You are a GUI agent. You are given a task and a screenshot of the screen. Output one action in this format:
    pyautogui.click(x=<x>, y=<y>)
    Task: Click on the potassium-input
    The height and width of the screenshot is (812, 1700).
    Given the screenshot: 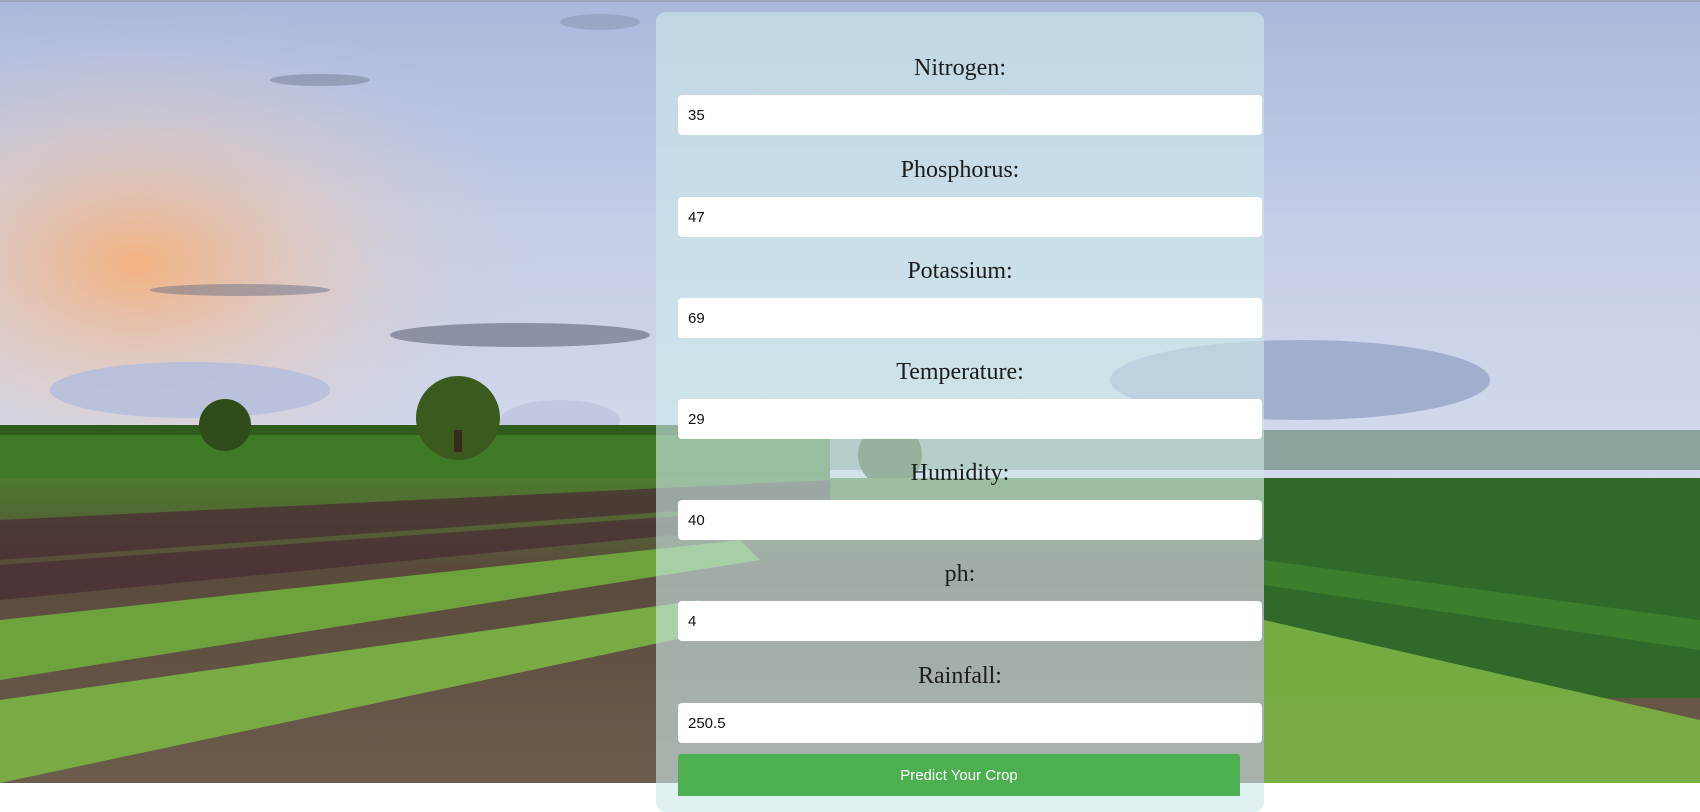 What is the action you would take?
    pyautogui.click(x=970, y=318)
    